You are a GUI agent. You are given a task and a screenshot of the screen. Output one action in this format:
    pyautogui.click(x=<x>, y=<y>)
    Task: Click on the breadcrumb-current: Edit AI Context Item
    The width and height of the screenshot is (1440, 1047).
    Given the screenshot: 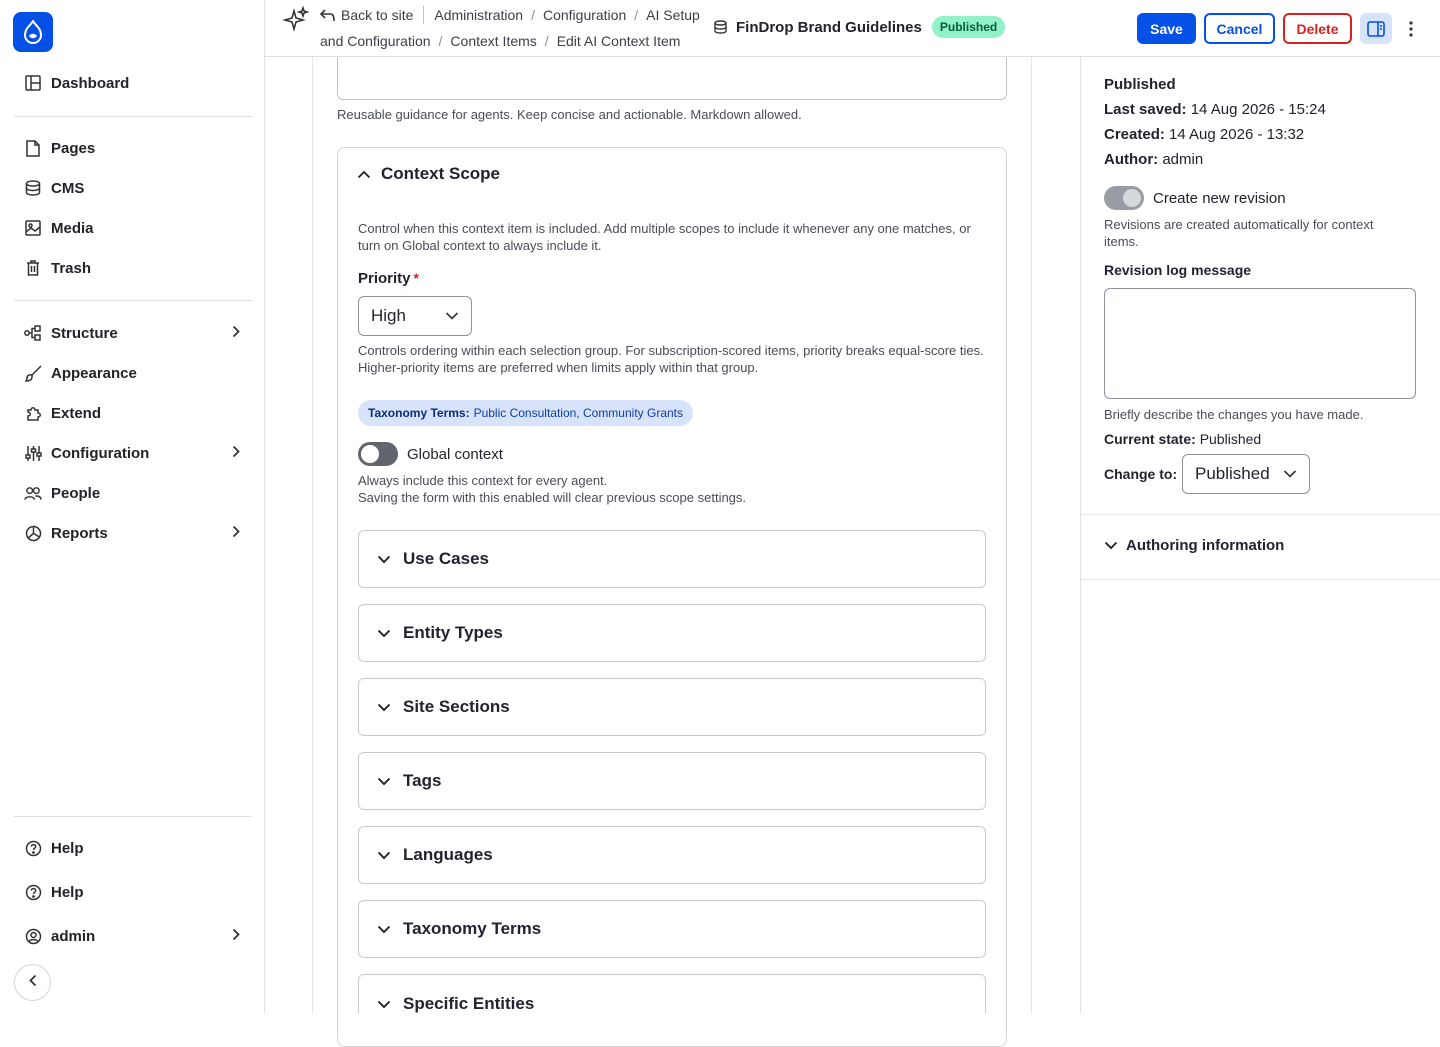 What is the action you would take?
    pyautogui.click(x=618, y=41)
    